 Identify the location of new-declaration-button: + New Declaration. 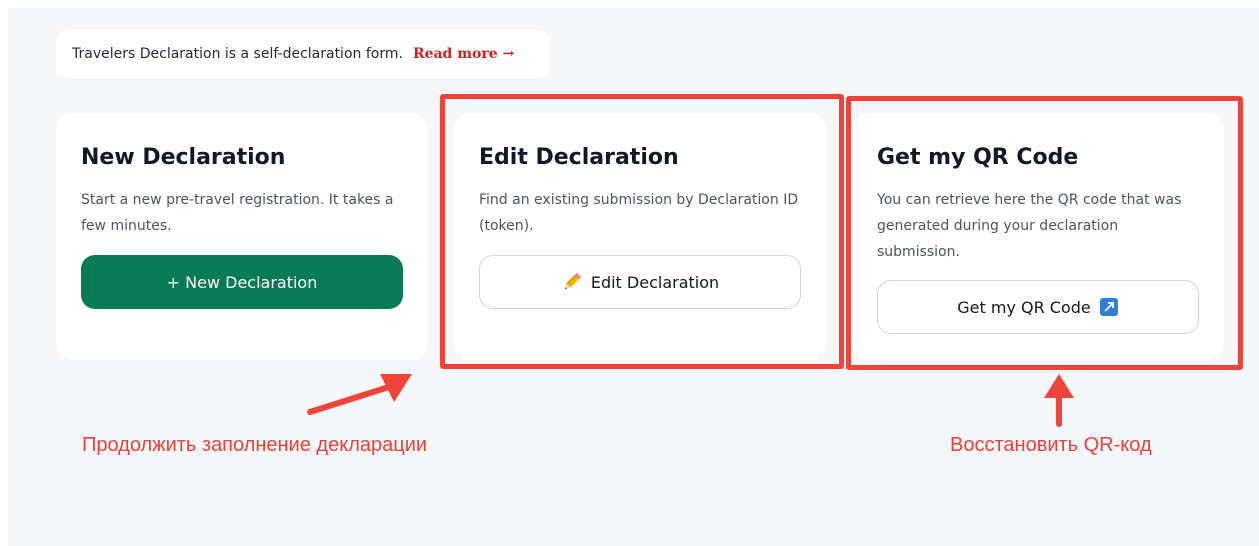
(242, 282).